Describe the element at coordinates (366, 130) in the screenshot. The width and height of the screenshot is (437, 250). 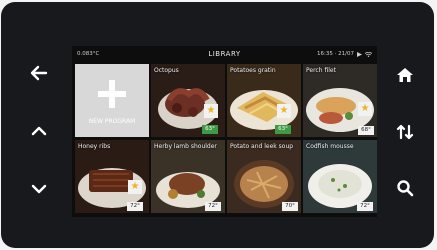
I see `temperature-badge: 68°` at that location.